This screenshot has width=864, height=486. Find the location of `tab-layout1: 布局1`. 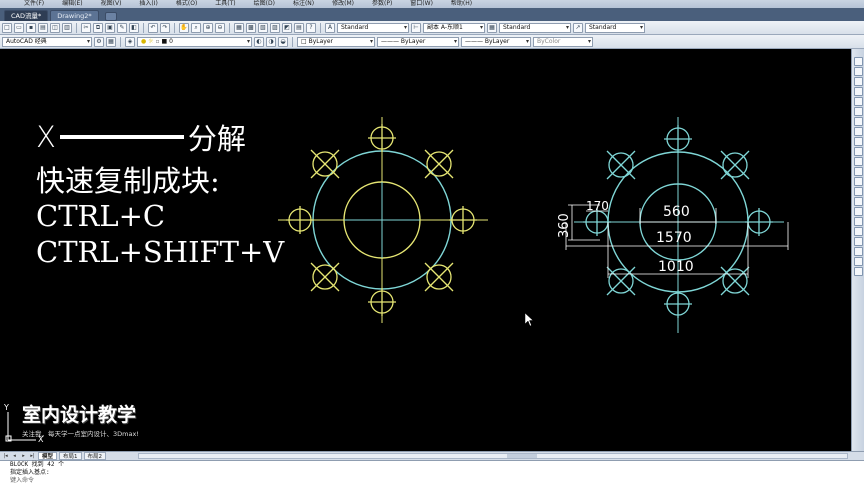

tab-layout1: 布局1 is located at coordinates (70, 456).